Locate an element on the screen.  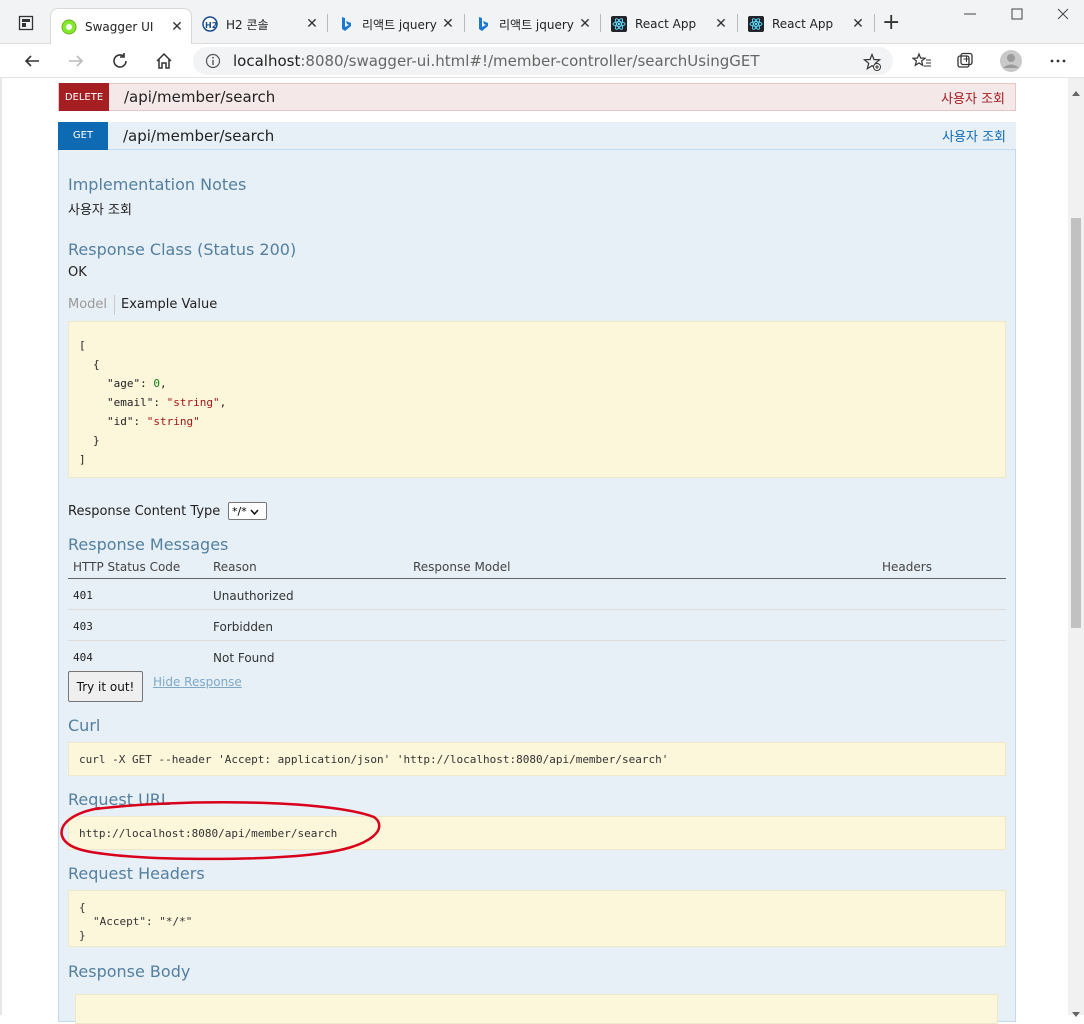
swagger-icon is located at coordinates (69, 27).